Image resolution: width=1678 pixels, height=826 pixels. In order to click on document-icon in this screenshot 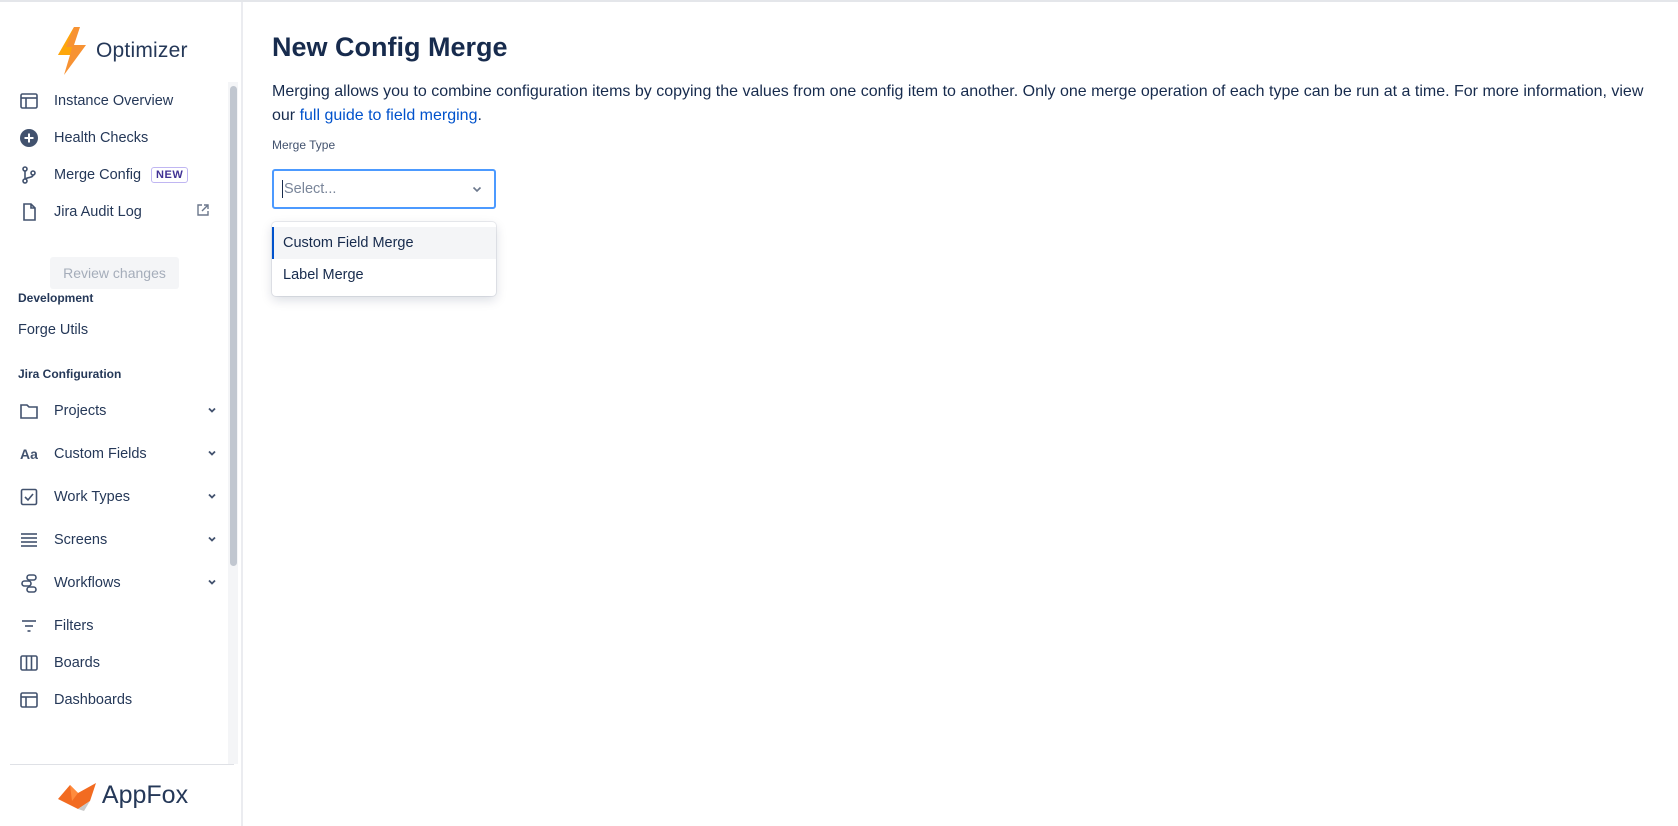, I will do `click(29, 212)`.